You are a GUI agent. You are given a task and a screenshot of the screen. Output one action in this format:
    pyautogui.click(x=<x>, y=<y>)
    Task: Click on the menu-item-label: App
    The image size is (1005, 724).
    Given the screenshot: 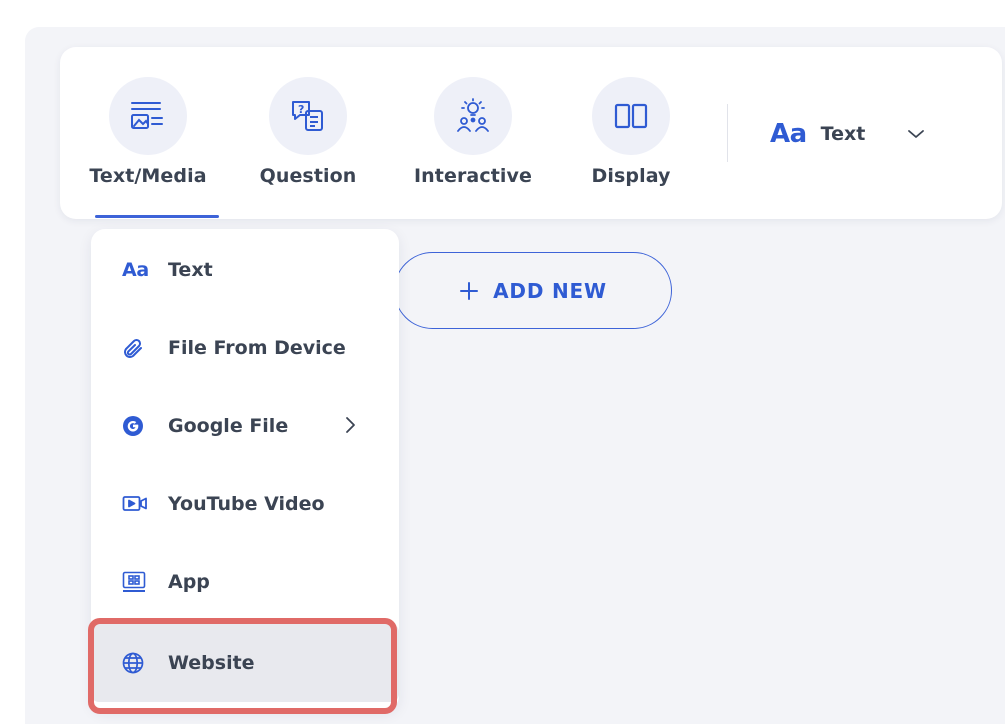 What is the action you would take?
    pyautogui.click(x=189, y=582)
    